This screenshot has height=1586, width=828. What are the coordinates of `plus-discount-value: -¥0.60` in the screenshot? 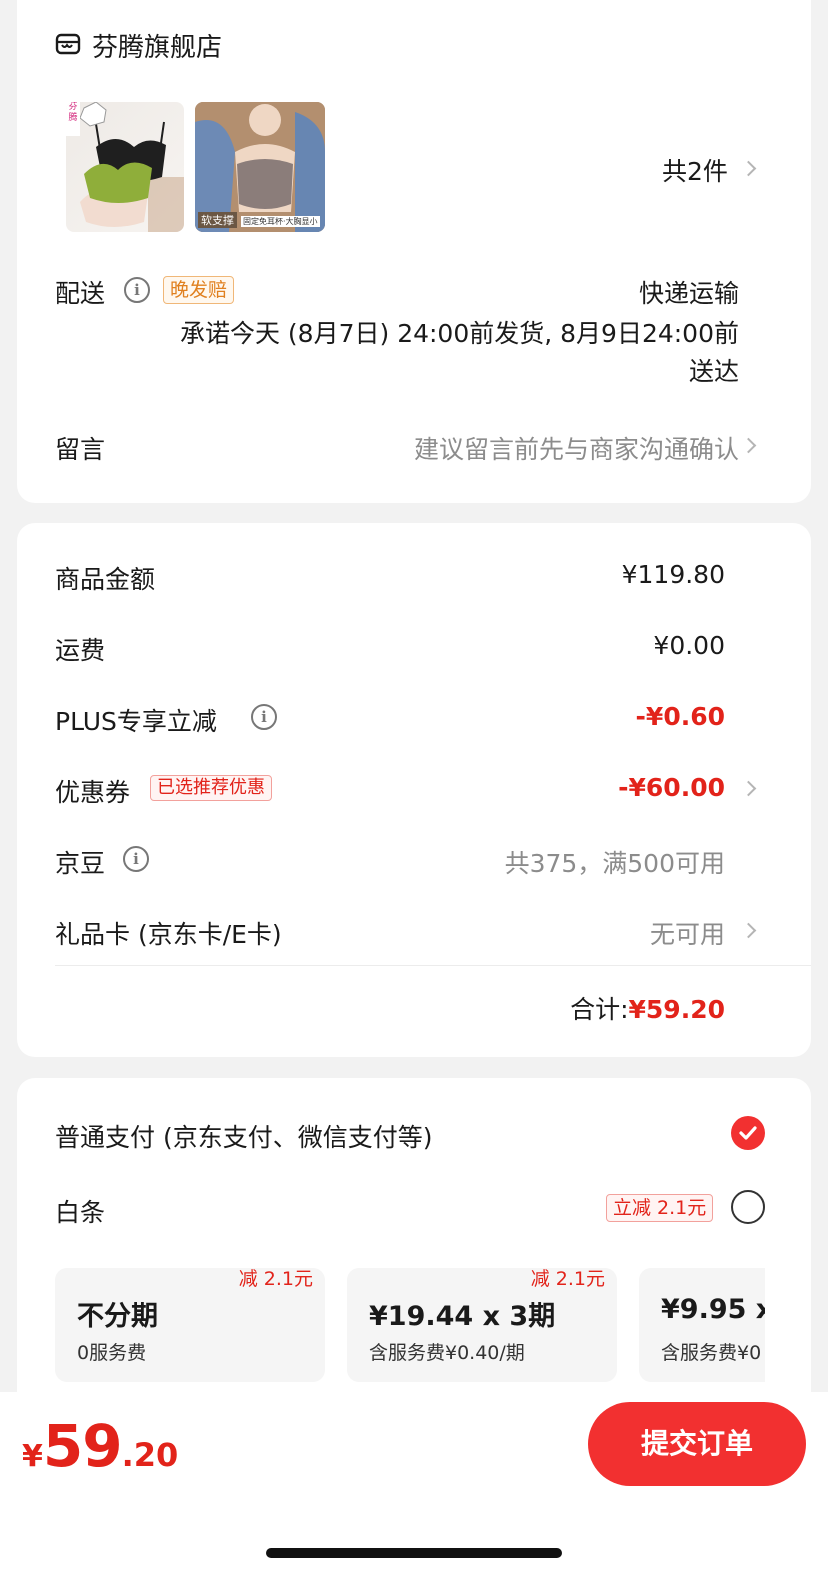 It's located at (680, 716).